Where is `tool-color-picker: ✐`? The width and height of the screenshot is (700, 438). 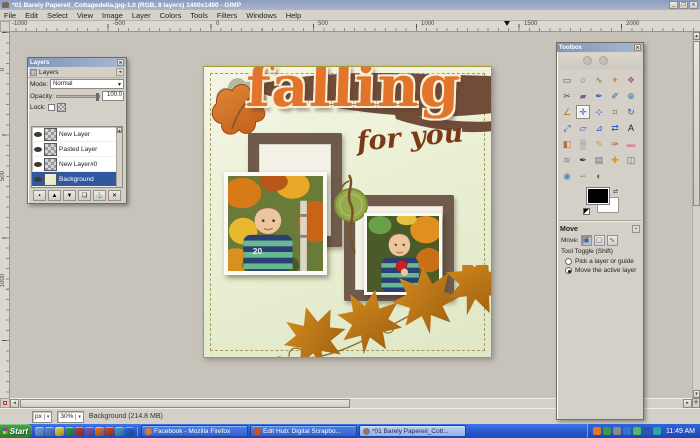 tool-color-picker: ✐ is located at coordinates (615, 96).